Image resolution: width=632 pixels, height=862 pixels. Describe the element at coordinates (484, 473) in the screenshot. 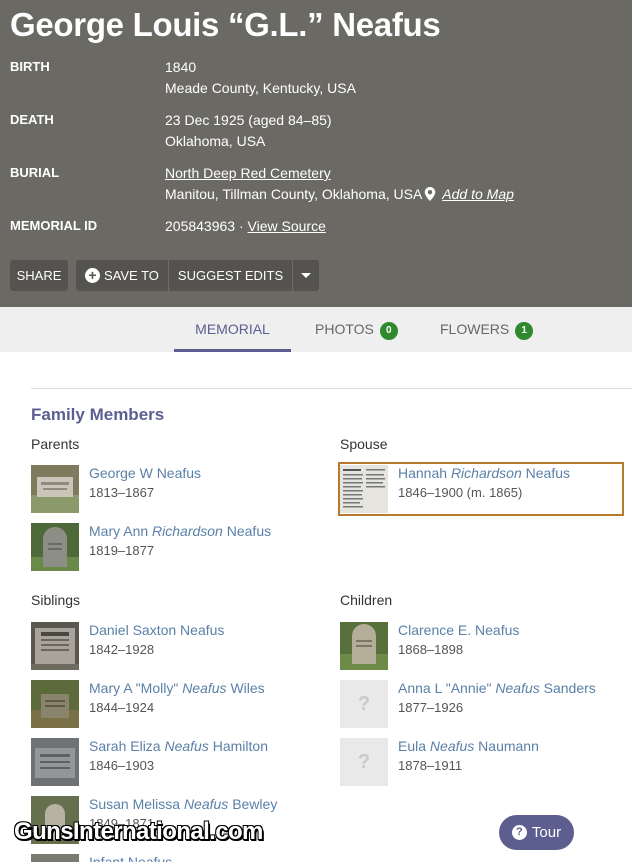

I see `family-member-name: Hannah Richardson Neafus` at that location.